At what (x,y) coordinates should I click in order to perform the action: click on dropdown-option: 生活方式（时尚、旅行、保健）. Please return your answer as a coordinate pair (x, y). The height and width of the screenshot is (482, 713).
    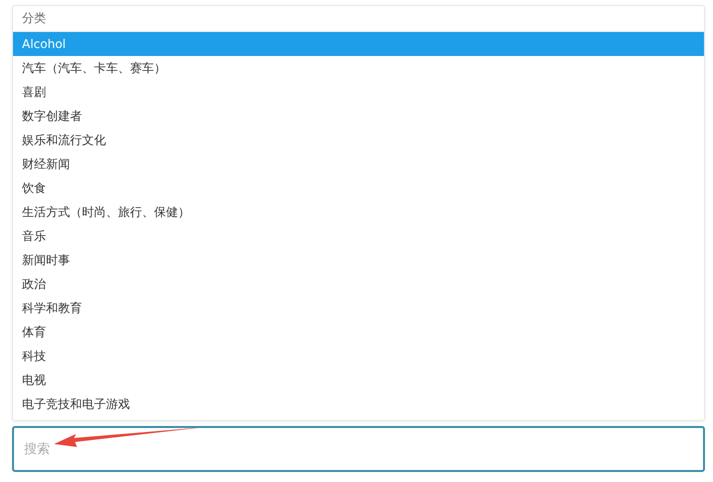
    Looking at the image, I should click on (358, 212).